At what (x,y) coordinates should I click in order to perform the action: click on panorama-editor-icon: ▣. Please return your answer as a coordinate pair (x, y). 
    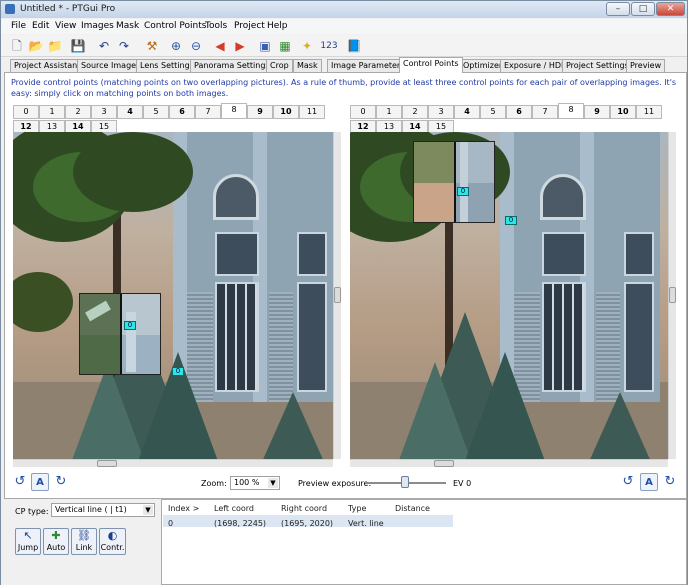
    Looking at the image, I should click on (265, 46).